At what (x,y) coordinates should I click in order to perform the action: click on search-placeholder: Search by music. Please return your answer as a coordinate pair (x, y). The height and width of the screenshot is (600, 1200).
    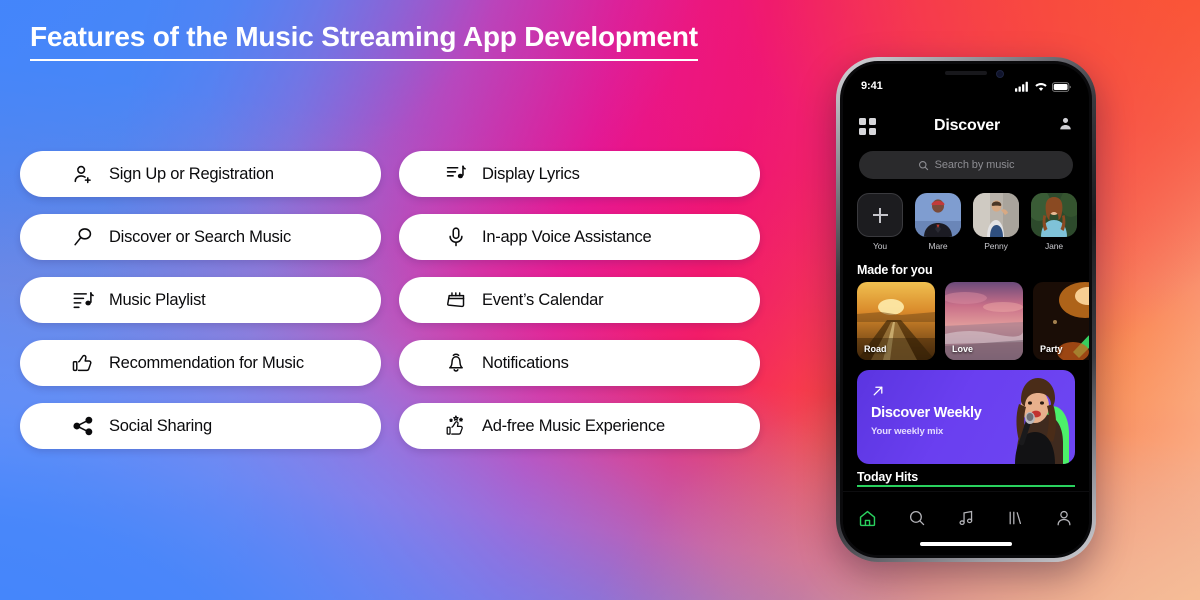
    Looking at the image, I should click on (974, 165).